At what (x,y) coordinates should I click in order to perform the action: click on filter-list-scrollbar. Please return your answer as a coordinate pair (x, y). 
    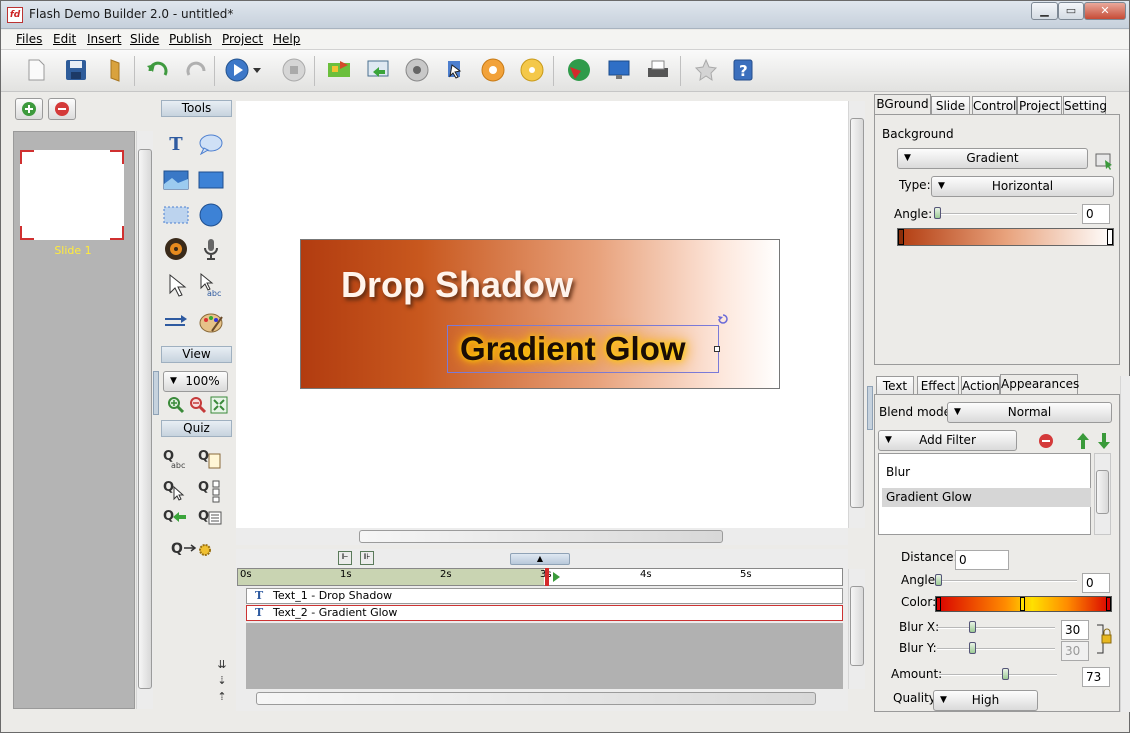
    Looking at the image, I should click on (1102, 494).